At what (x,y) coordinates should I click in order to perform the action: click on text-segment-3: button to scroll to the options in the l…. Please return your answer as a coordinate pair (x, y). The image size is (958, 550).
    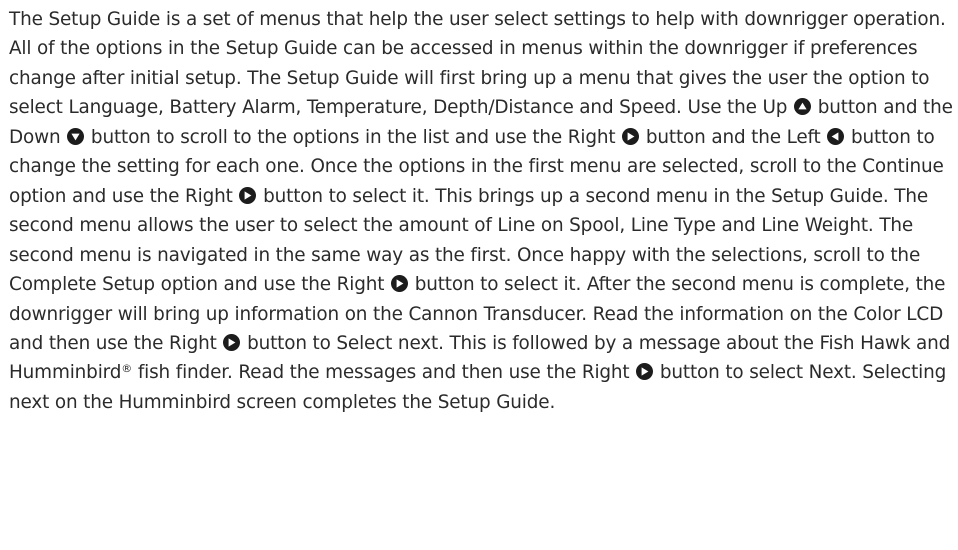
    Looking at the image, I should click on (353, 137).